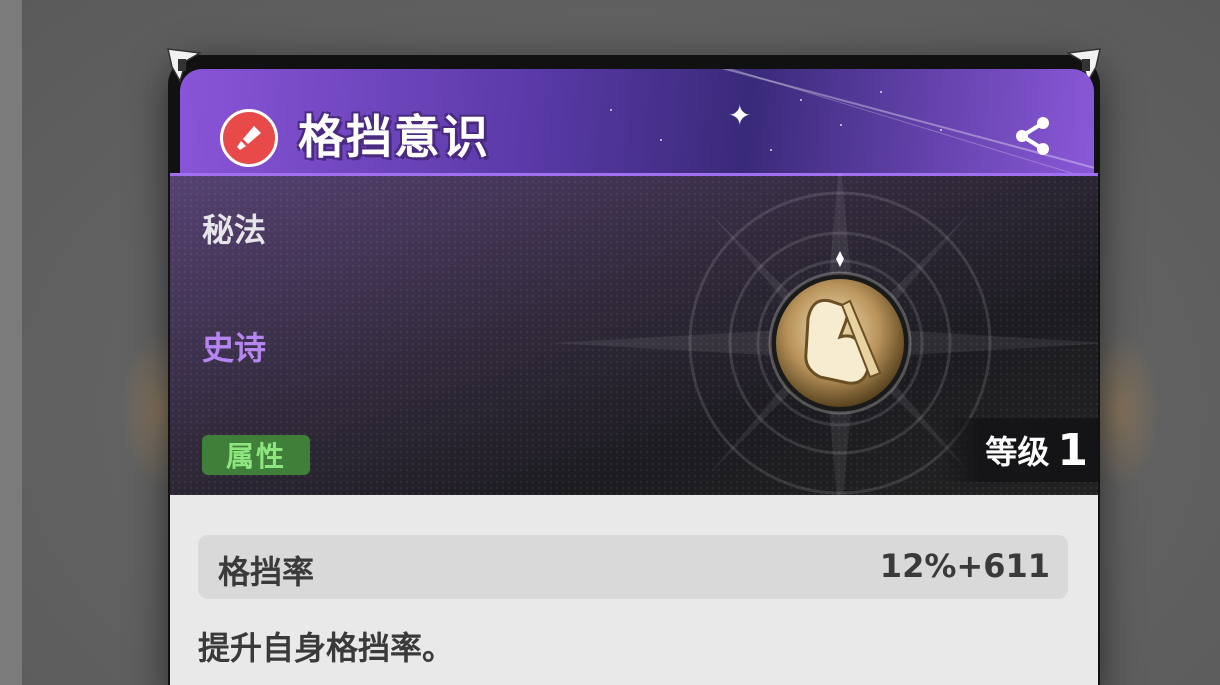  Describe the element at coordinates (1072, 450) in the screenshot. I see `level-value: 1` at that location.